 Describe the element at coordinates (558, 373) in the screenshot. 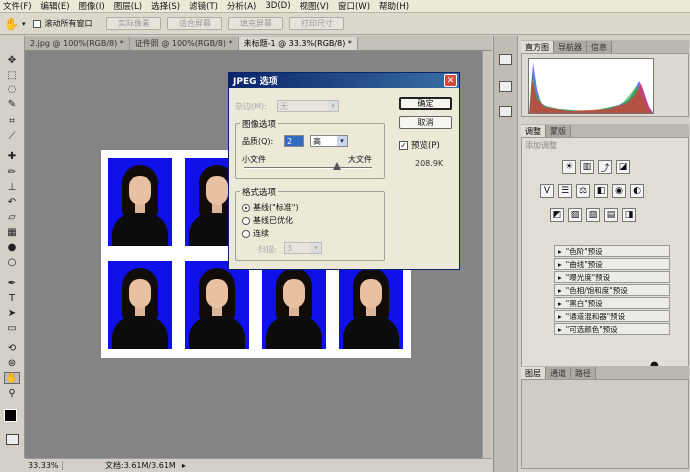

I see `tab-channels: 通道` at that location.